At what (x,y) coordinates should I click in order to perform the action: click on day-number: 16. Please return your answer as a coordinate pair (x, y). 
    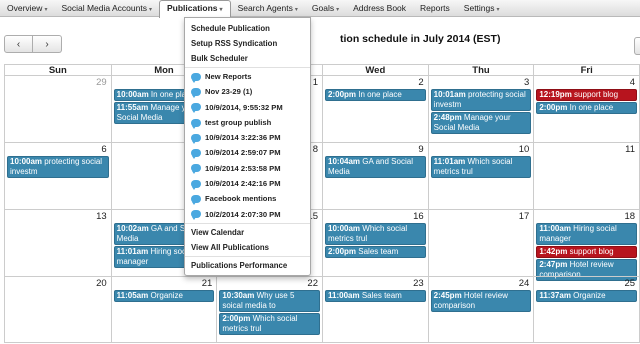
    Looking at the image, I should click on (418, 216).